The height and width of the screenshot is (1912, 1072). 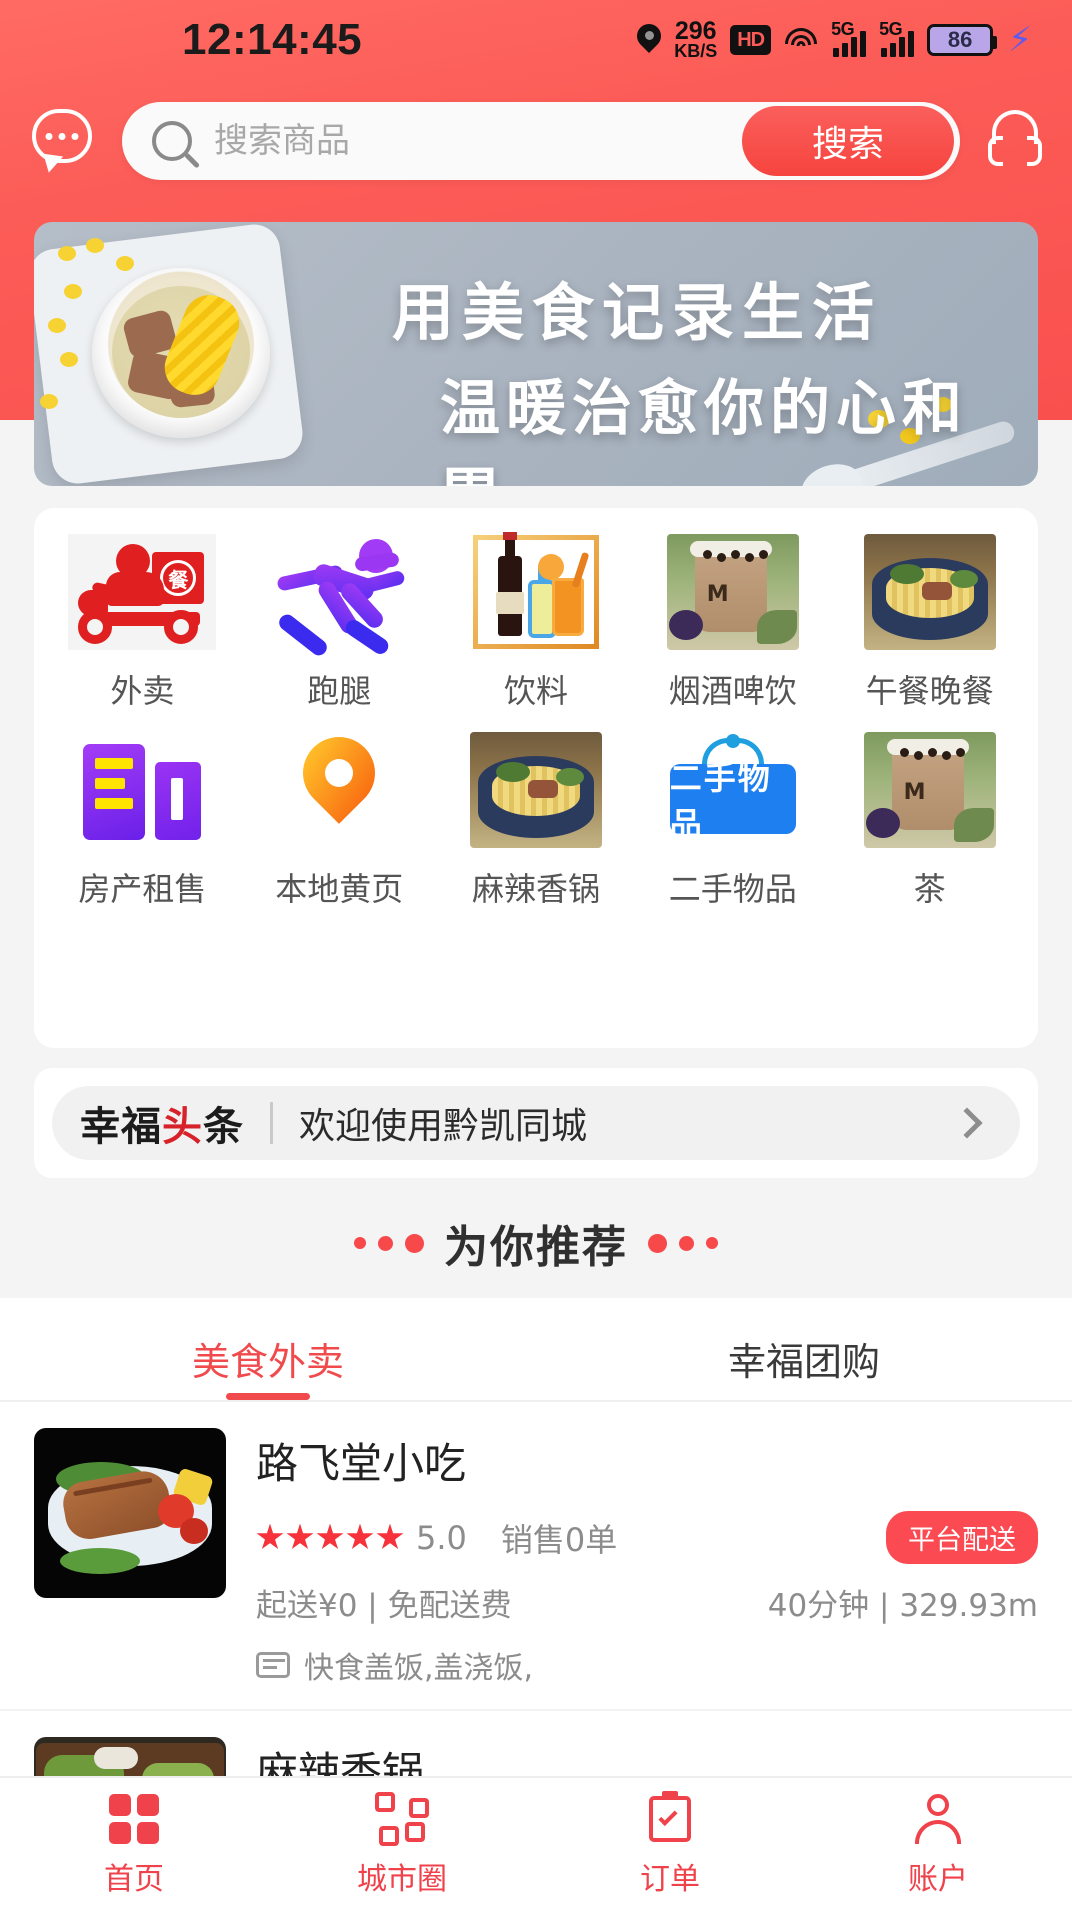 What do you see at coordinates (535, 889) in the screenshot?
I see `category-label: 麻辣香锅` at bounding box center [535, 889].